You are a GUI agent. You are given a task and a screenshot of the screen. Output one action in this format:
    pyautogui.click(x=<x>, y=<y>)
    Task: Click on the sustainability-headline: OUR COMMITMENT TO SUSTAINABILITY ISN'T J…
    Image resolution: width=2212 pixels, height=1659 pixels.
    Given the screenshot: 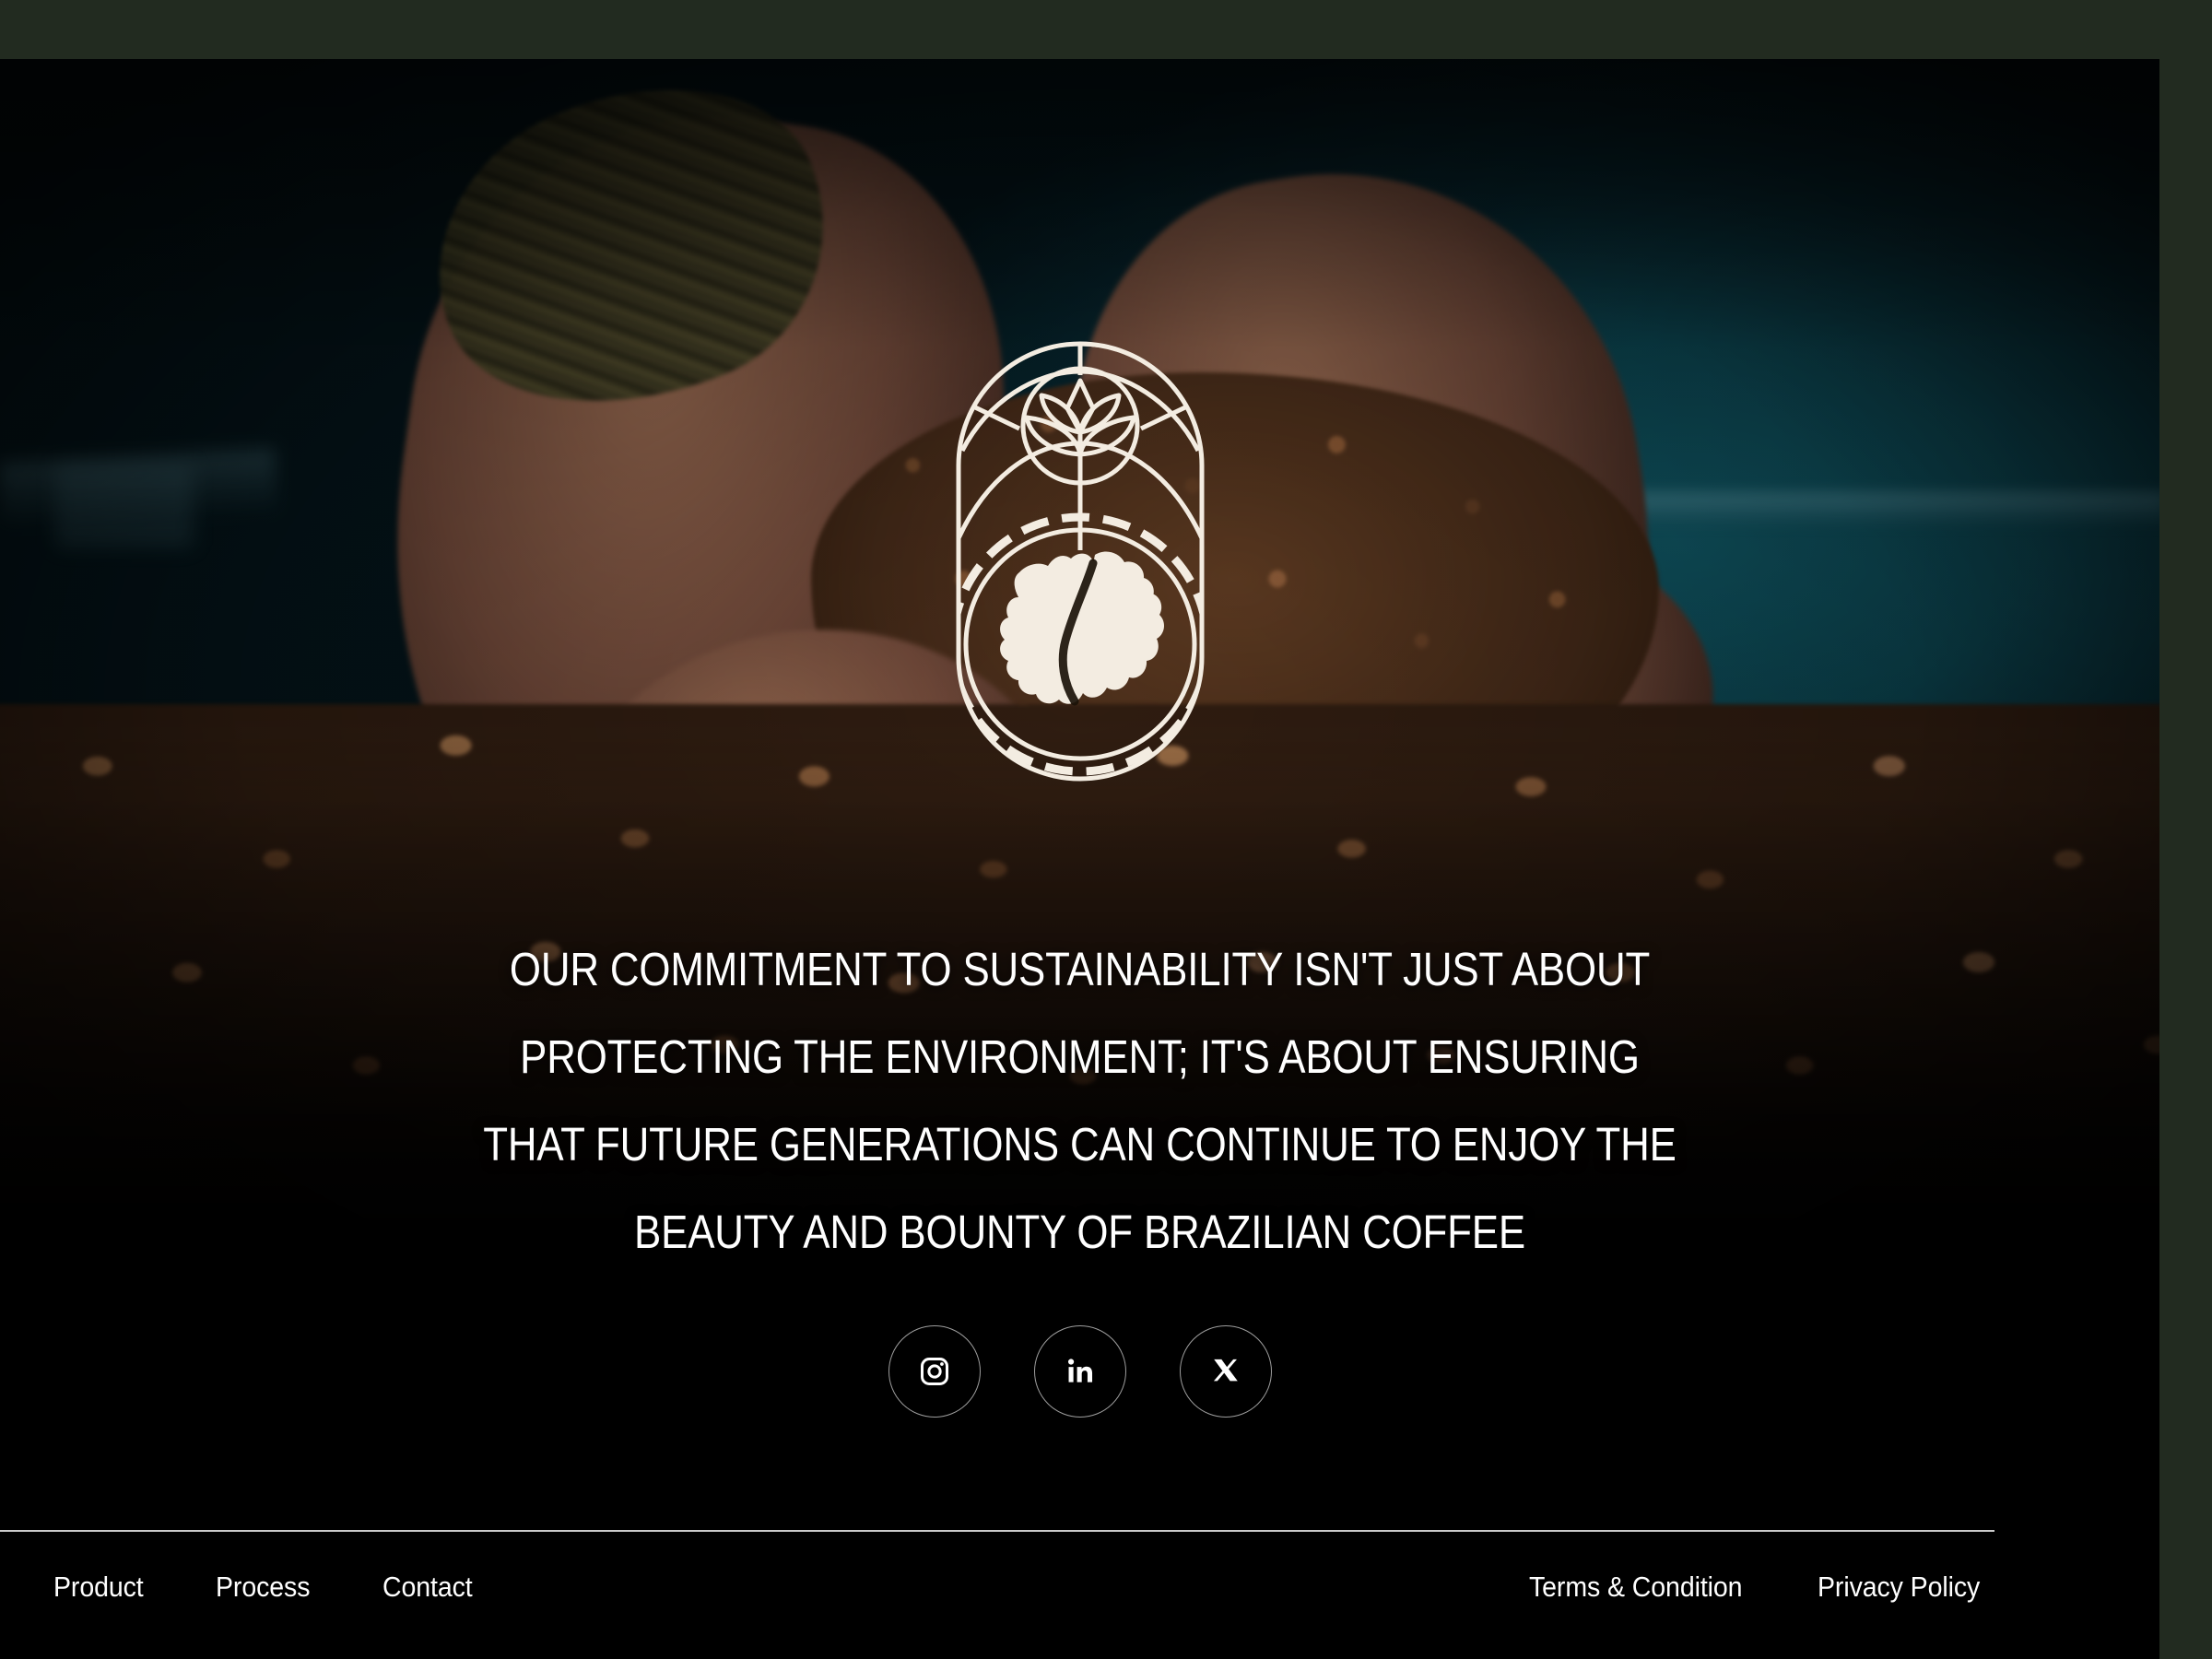 What is the action you would take?
    pyautogui.click(x=1080, y=1100)
    